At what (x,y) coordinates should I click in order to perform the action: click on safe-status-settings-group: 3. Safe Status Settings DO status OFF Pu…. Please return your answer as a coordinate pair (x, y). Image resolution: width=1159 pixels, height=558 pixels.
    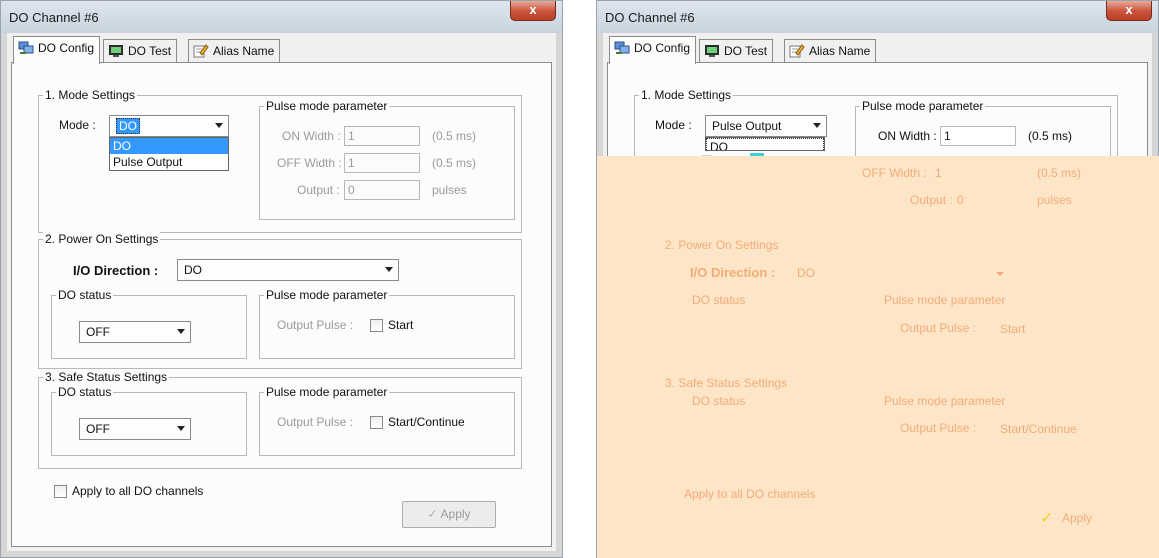
    Looking at the image, I should click on (280, 419).